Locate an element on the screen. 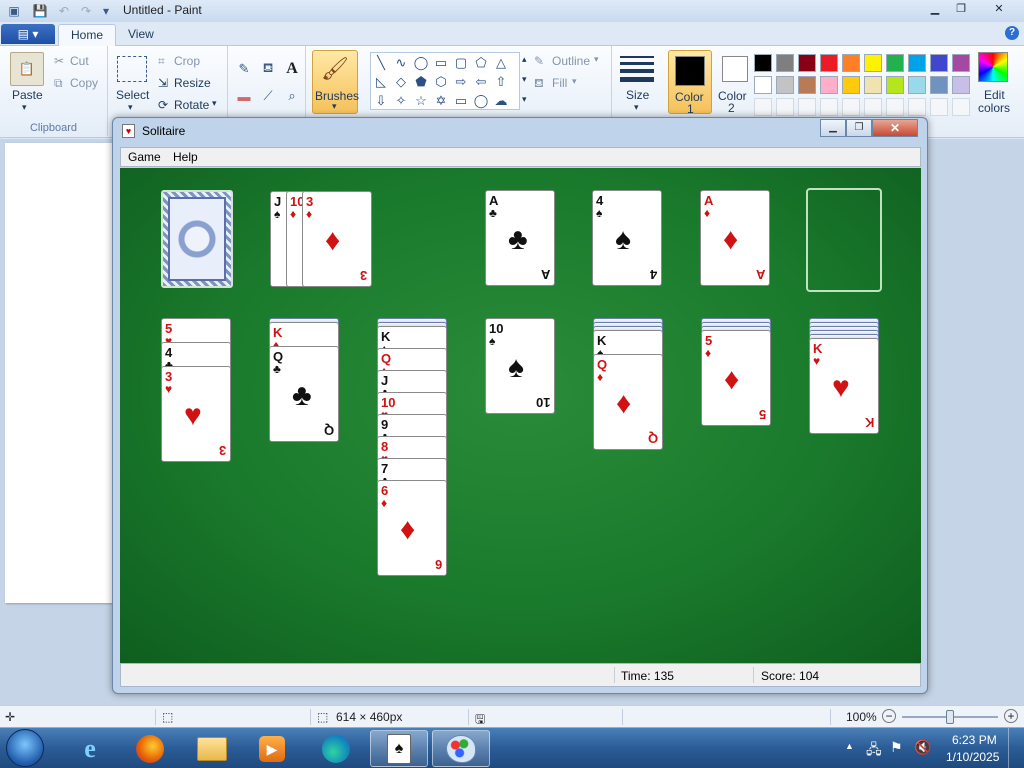  edit-colors-icon is located at coordinates (993, 67).